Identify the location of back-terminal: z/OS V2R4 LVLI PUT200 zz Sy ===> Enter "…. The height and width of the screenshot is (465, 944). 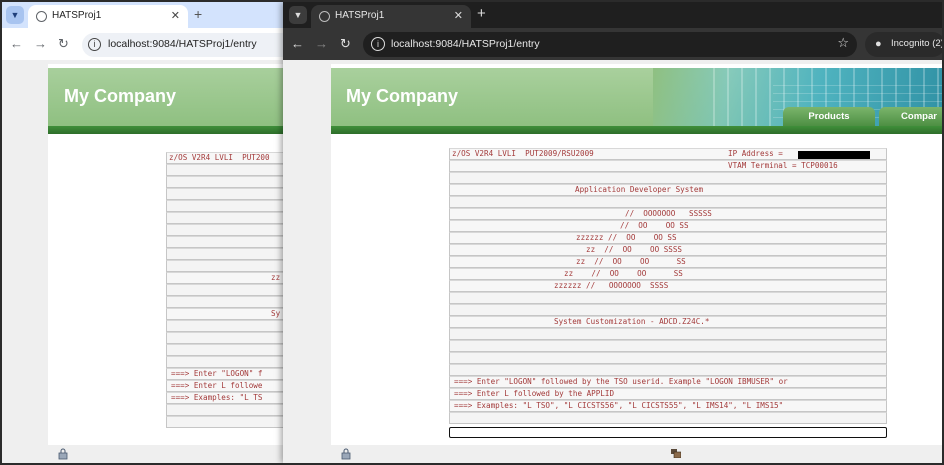
(229, 290).